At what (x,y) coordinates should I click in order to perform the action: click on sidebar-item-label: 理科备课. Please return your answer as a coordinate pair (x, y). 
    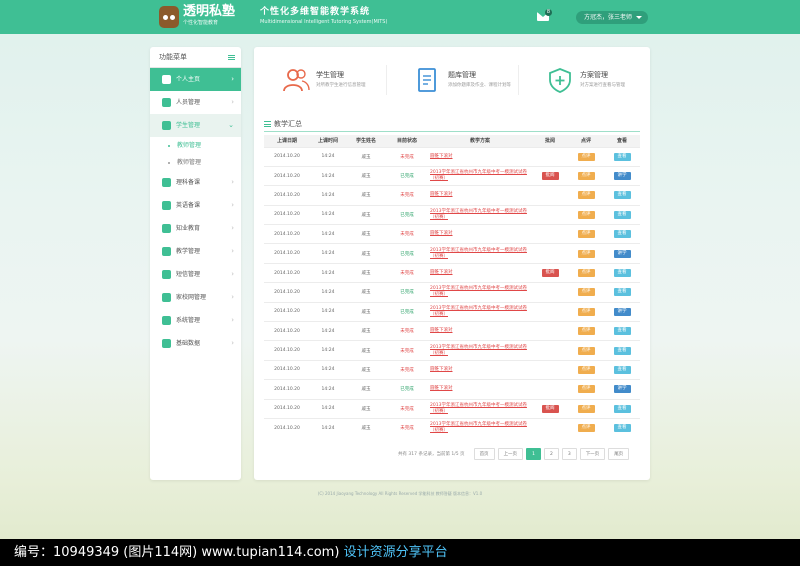
    Looking at the image, I should click on (188, 182).